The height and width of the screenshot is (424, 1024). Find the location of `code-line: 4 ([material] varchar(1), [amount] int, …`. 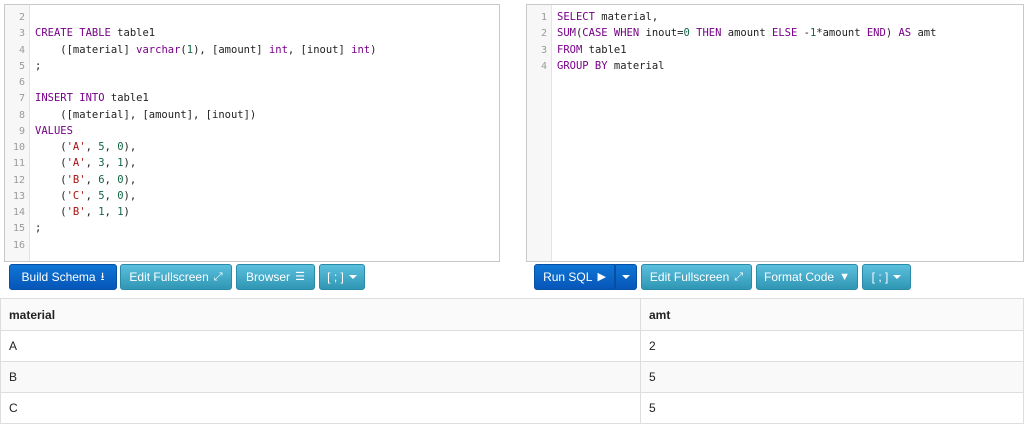

code-line: 4 ([material] varchar(1), [amount] int, … is located at coordinates (252, 50).